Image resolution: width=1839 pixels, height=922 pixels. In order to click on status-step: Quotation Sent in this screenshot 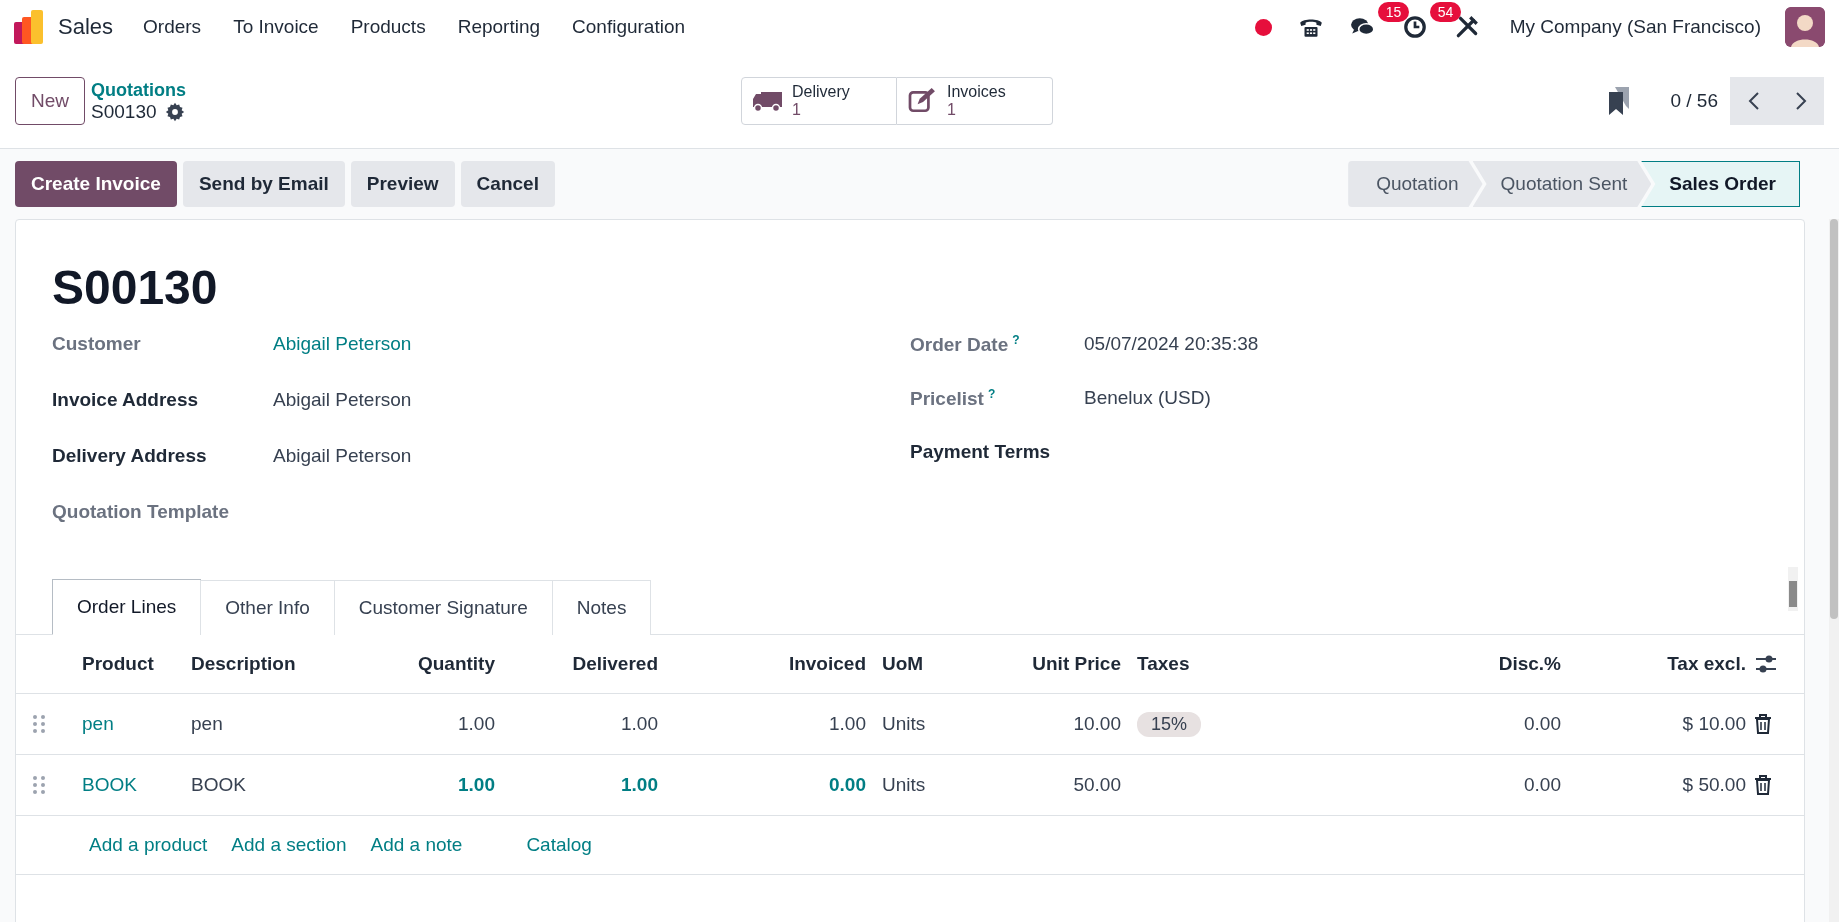, I will do `click(1562, 184)`.